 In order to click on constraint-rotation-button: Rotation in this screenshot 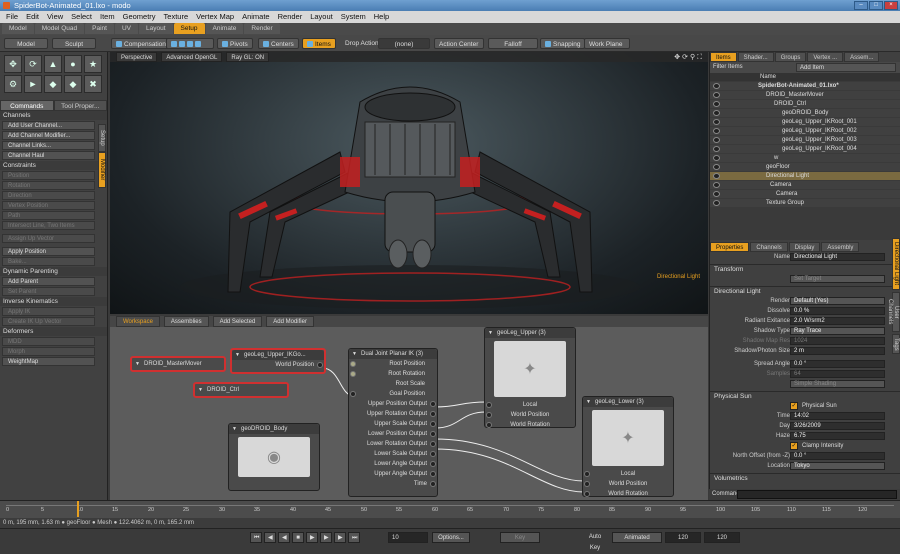, I will do `click(48, 185)`.